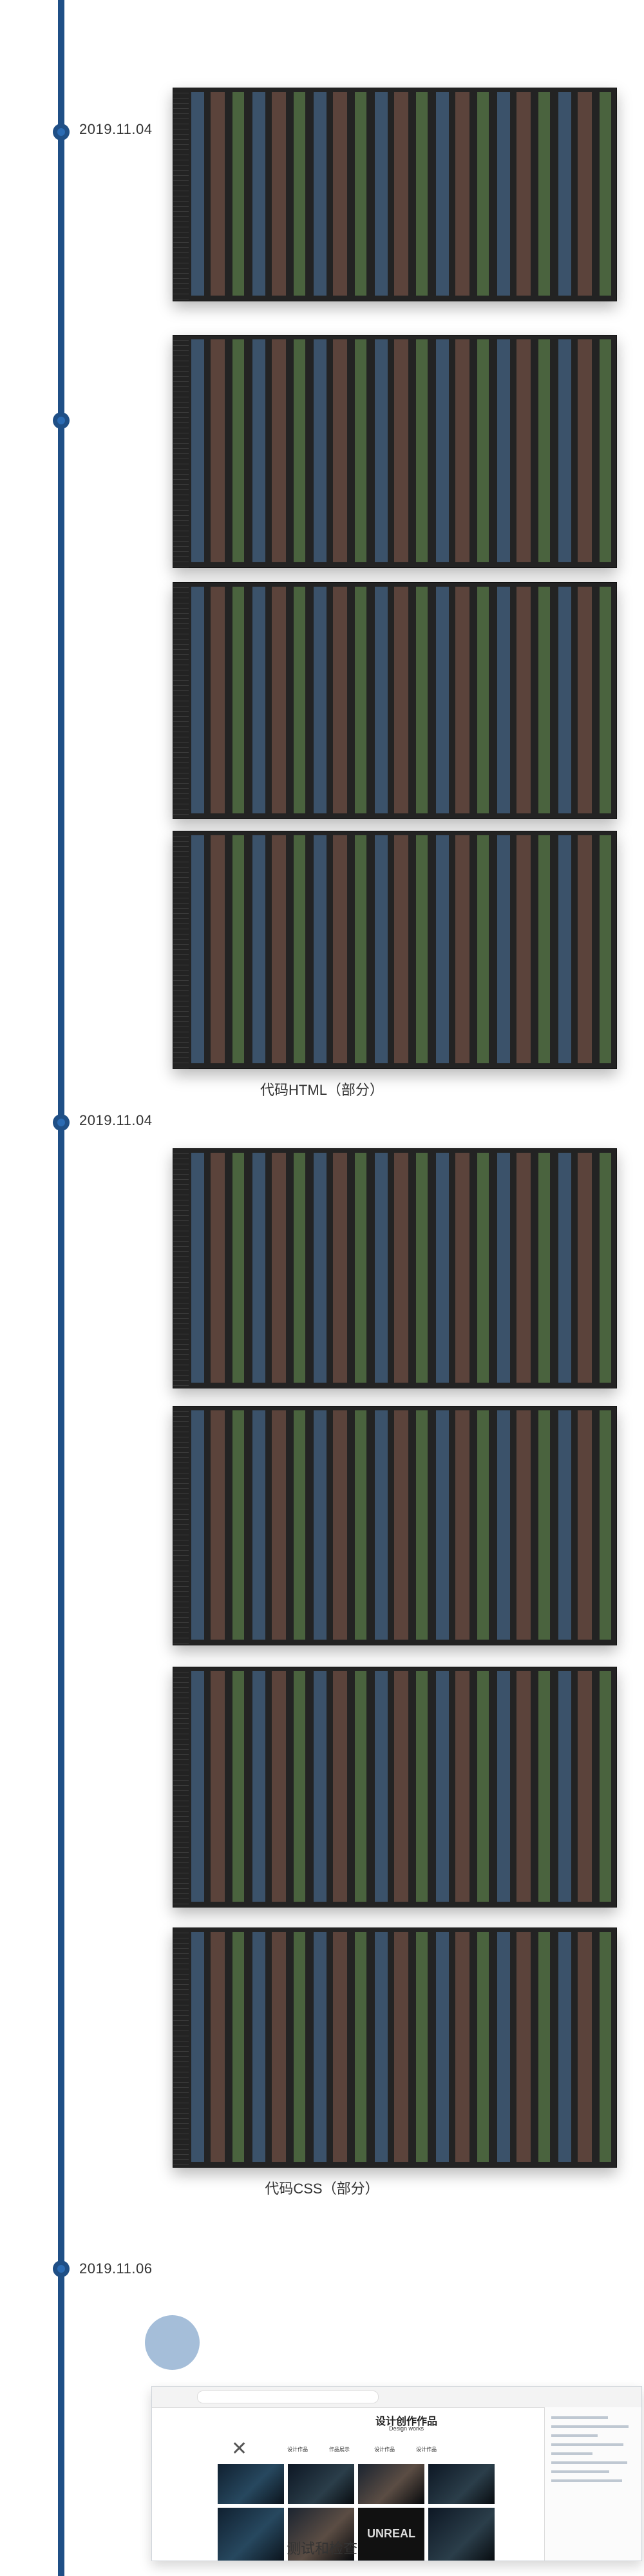 This screenshot has width=644, height=2576. What do you see at coordinates (339, 2450) in the screenshot?
I see `nav-item: 作品展示` at bounding box center [339, 2450].